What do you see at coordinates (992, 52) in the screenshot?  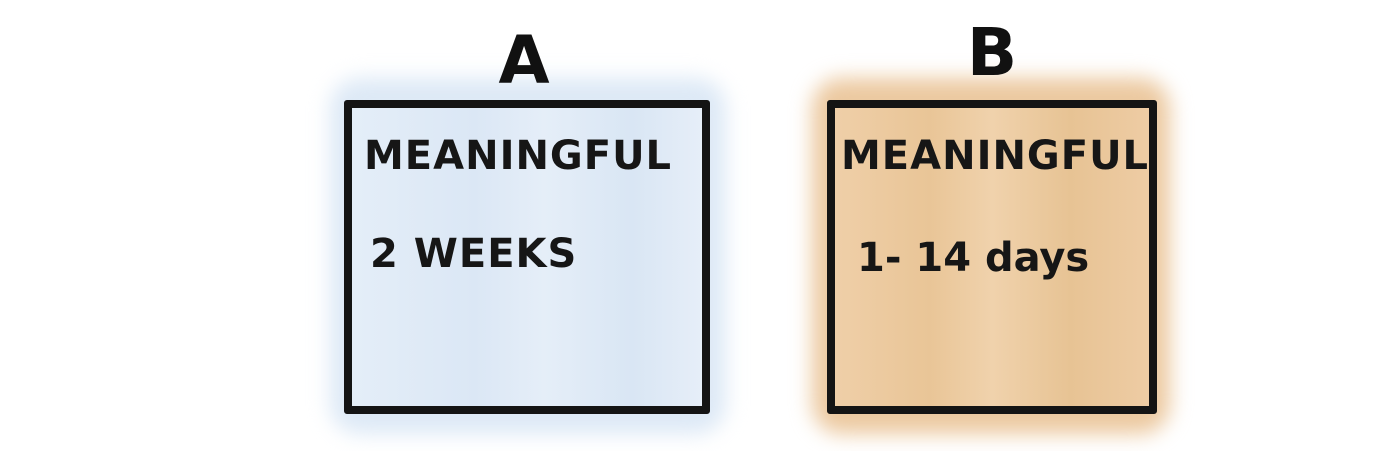 I see `option-b-letter: B` at bounding box center [992, 52].